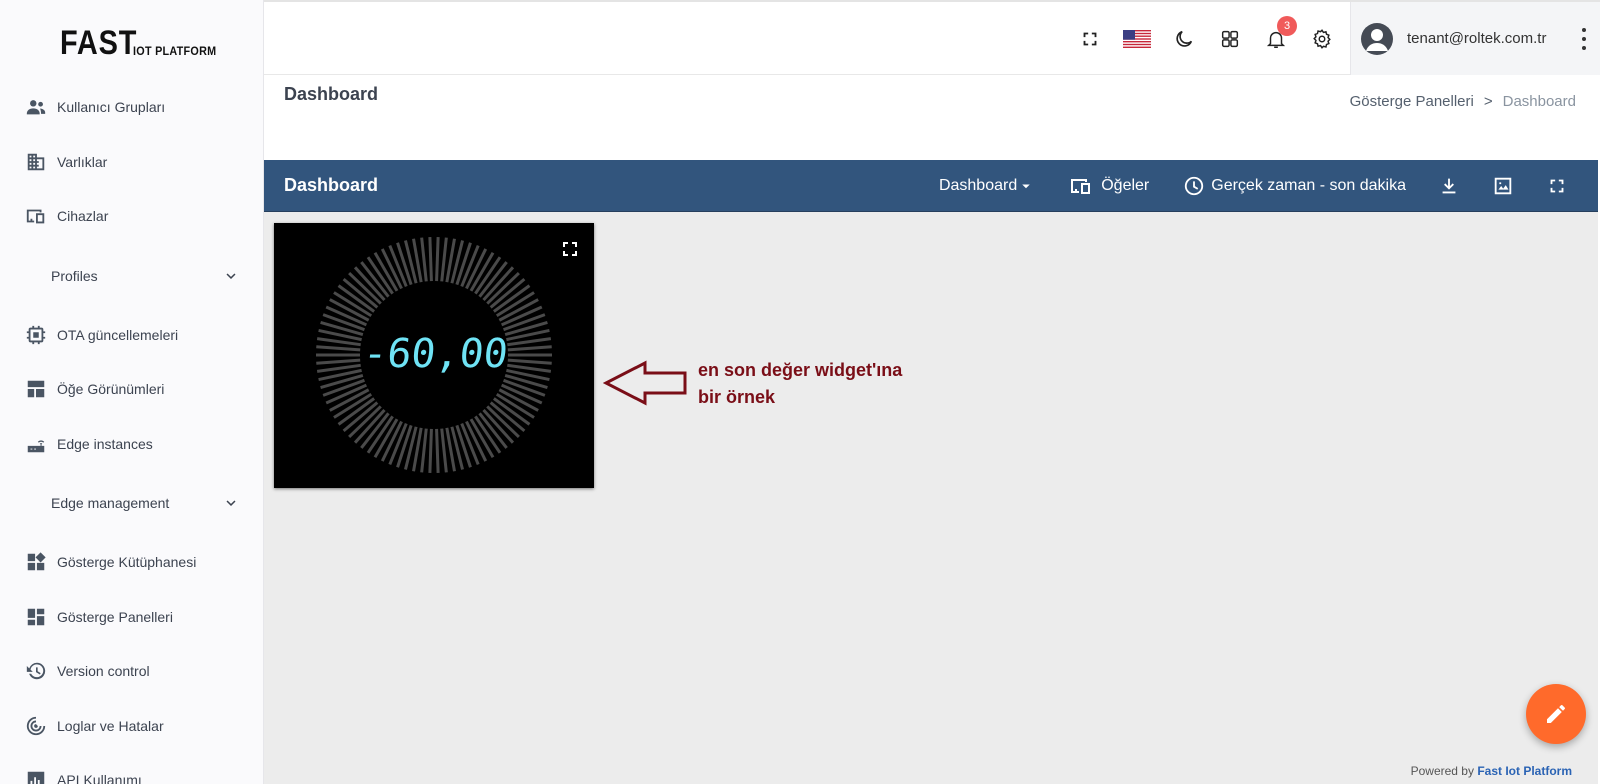 The image size is (1600, 784). What do you see at coordinates (570, 249) in the screenshot?
I see `widget-fullscreen-icon` at bounding box center [570, 249].